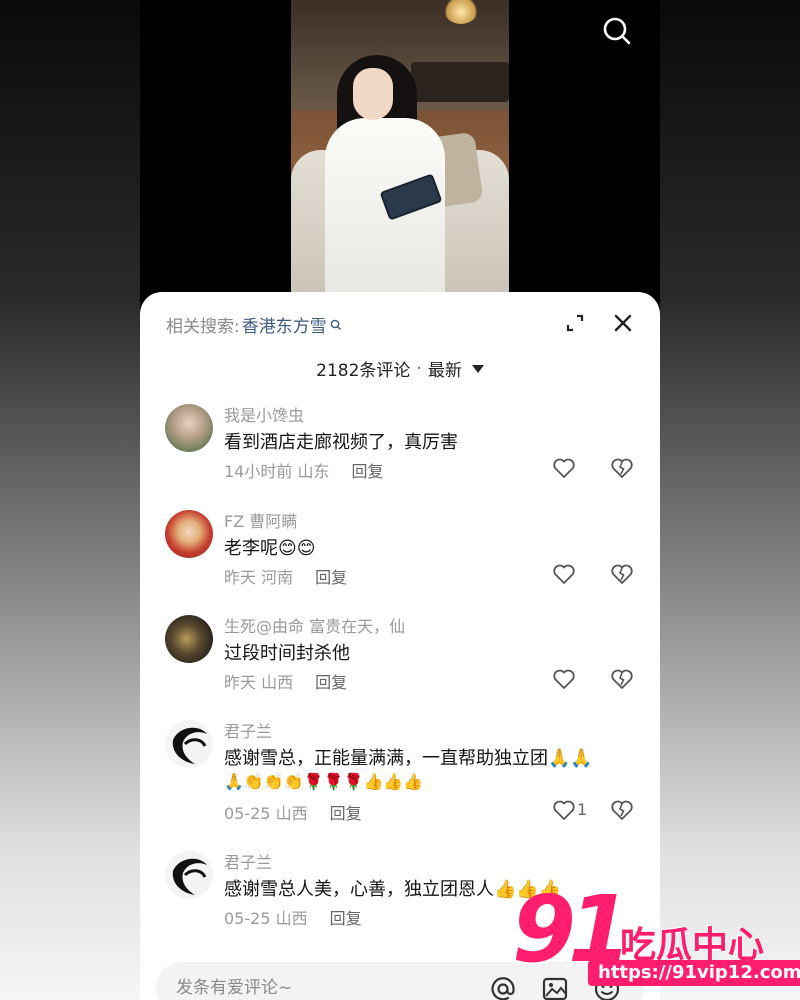 The image size is (800, 1000). What do you see at coordinates (270, 548) in the screenshot?
I see `comment-text: 老李呢😊😊` at bounding box center [270, 548].